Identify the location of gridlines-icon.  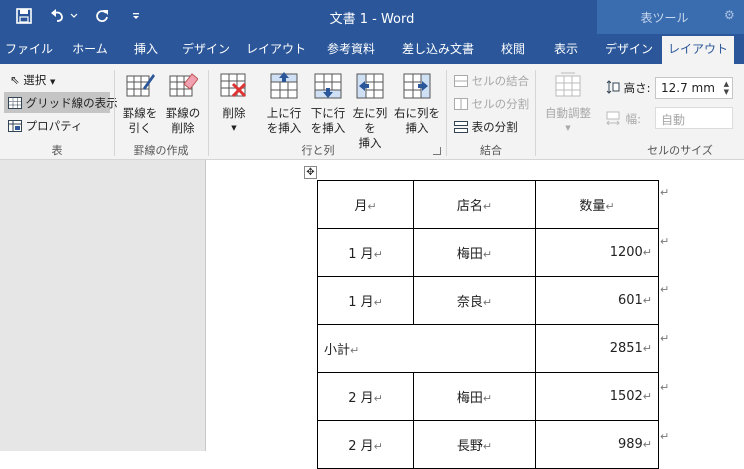
(17, 103).